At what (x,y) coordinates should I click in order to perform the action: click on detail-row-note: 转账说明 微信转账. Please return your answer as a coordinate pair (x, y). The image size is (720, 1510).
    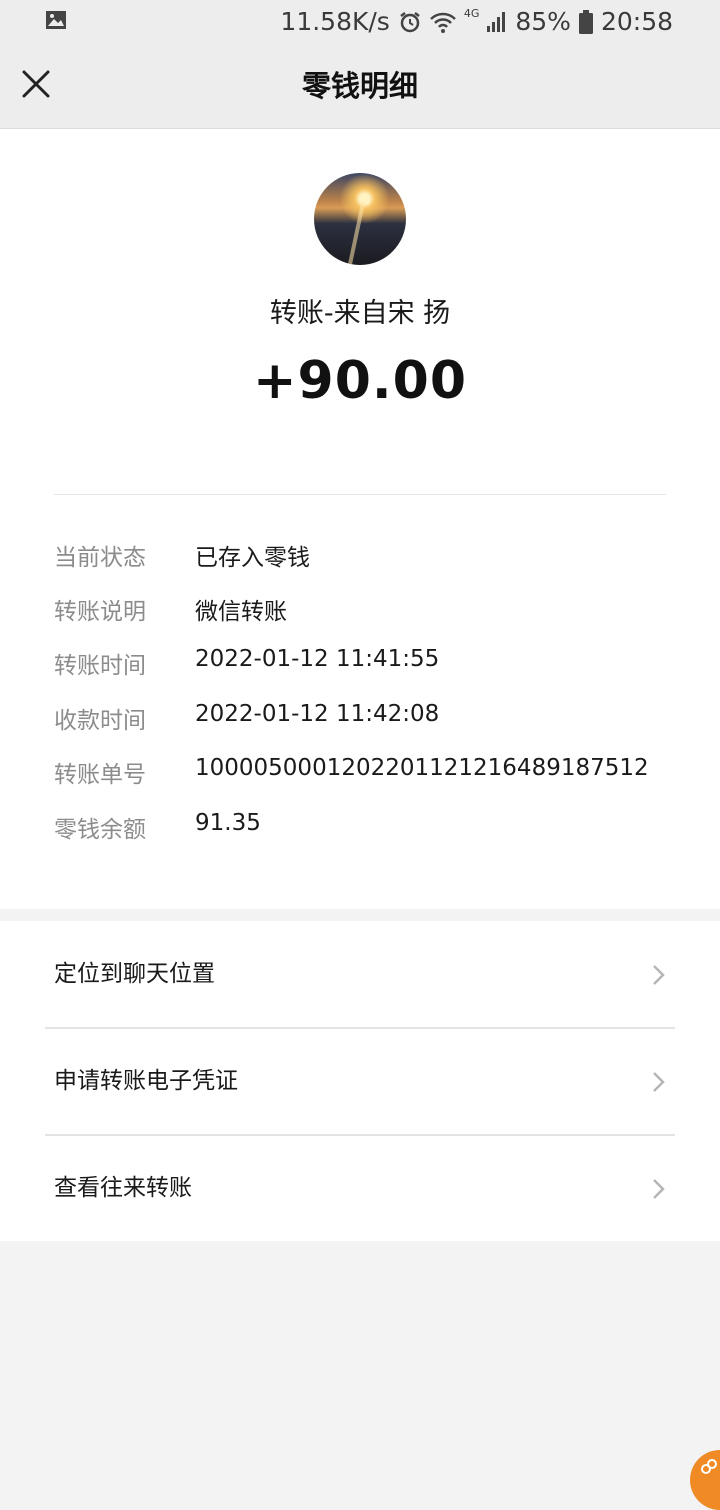
    Looking at the image, I should click on (170, 612).